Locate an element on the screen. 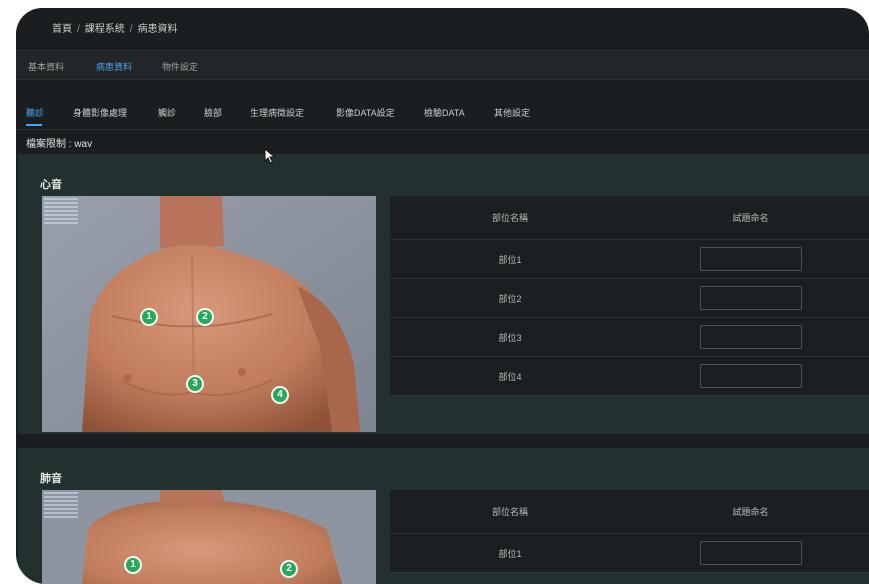 This screenshot has height=584, width=869. tab-palpation: 觸診 is located at coordinates (167, 112).